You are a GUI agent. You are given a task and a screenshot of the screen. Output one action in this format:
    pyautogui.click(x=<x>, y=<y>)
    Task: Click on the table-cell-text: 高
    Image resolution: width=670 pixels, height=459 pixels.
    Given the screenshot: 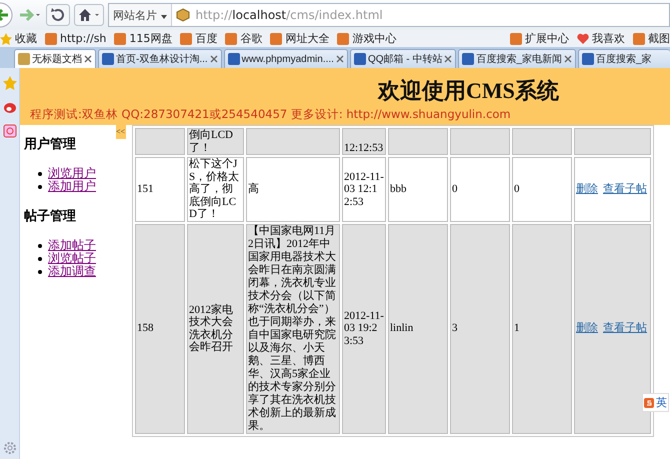 What is the action you would take?
    pyautogui.click(x=253, y=188)
    